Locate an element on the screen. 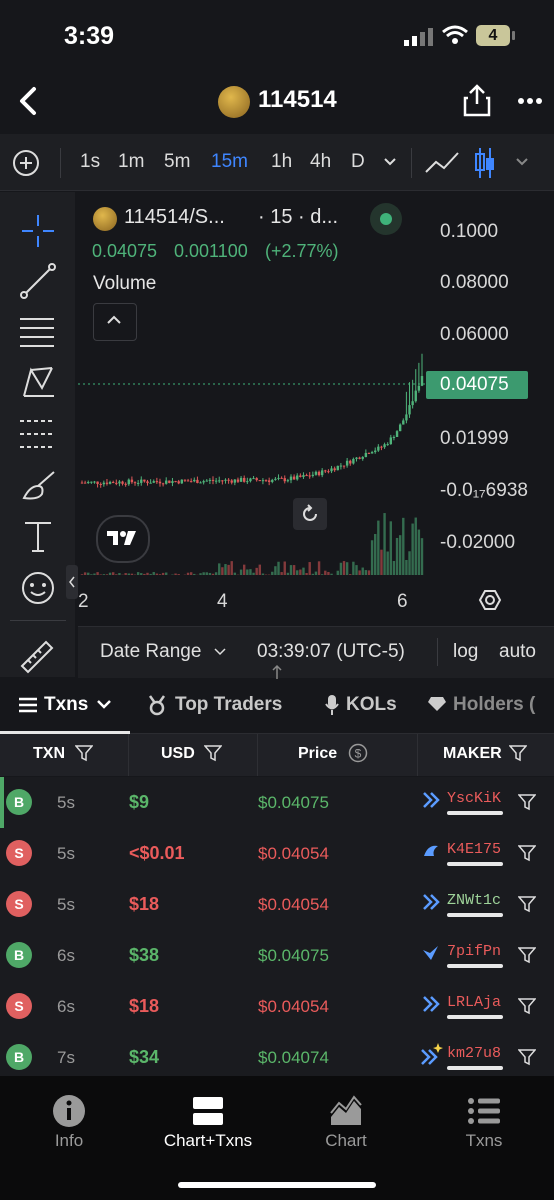 The height and width of the screenshot is (1200, 554). auto-scale-toggle: auto is located at coordinates (517, 652).